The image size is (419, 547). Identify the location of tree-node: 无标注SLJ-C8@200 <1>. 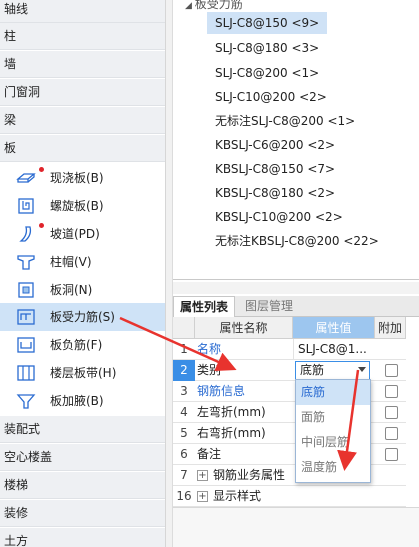
(285, 121).